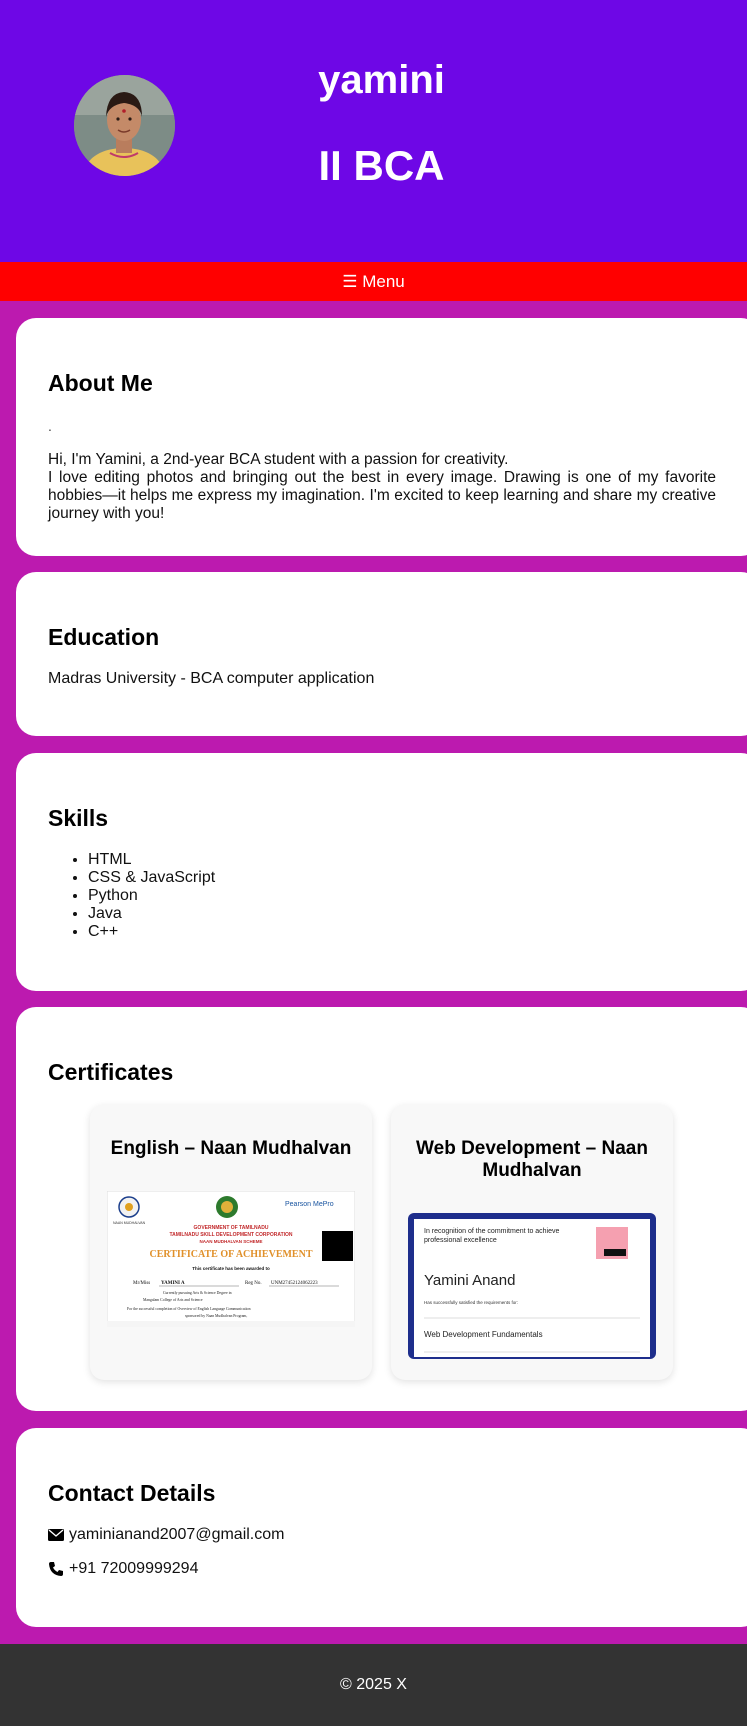 The height and width of the screenshot is (1726, 747). I want to click on certificate-title: English – Naan Mudhalvan, so click(231, 1148).